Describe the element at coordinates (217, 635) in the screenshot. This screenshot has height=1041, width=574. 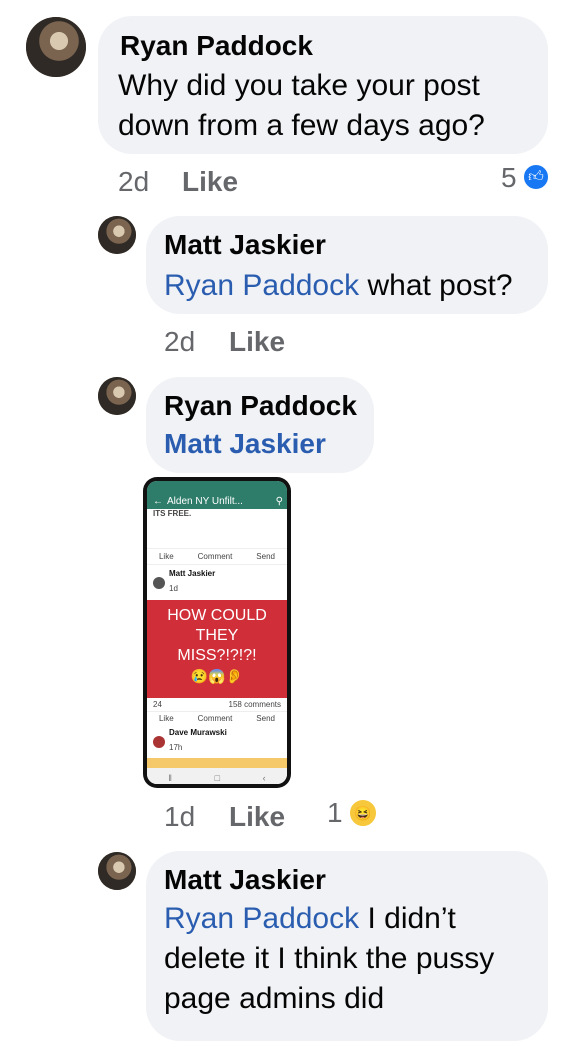
I see `post-text: HOW COULD THEY MISS?!?!?!` at that location.